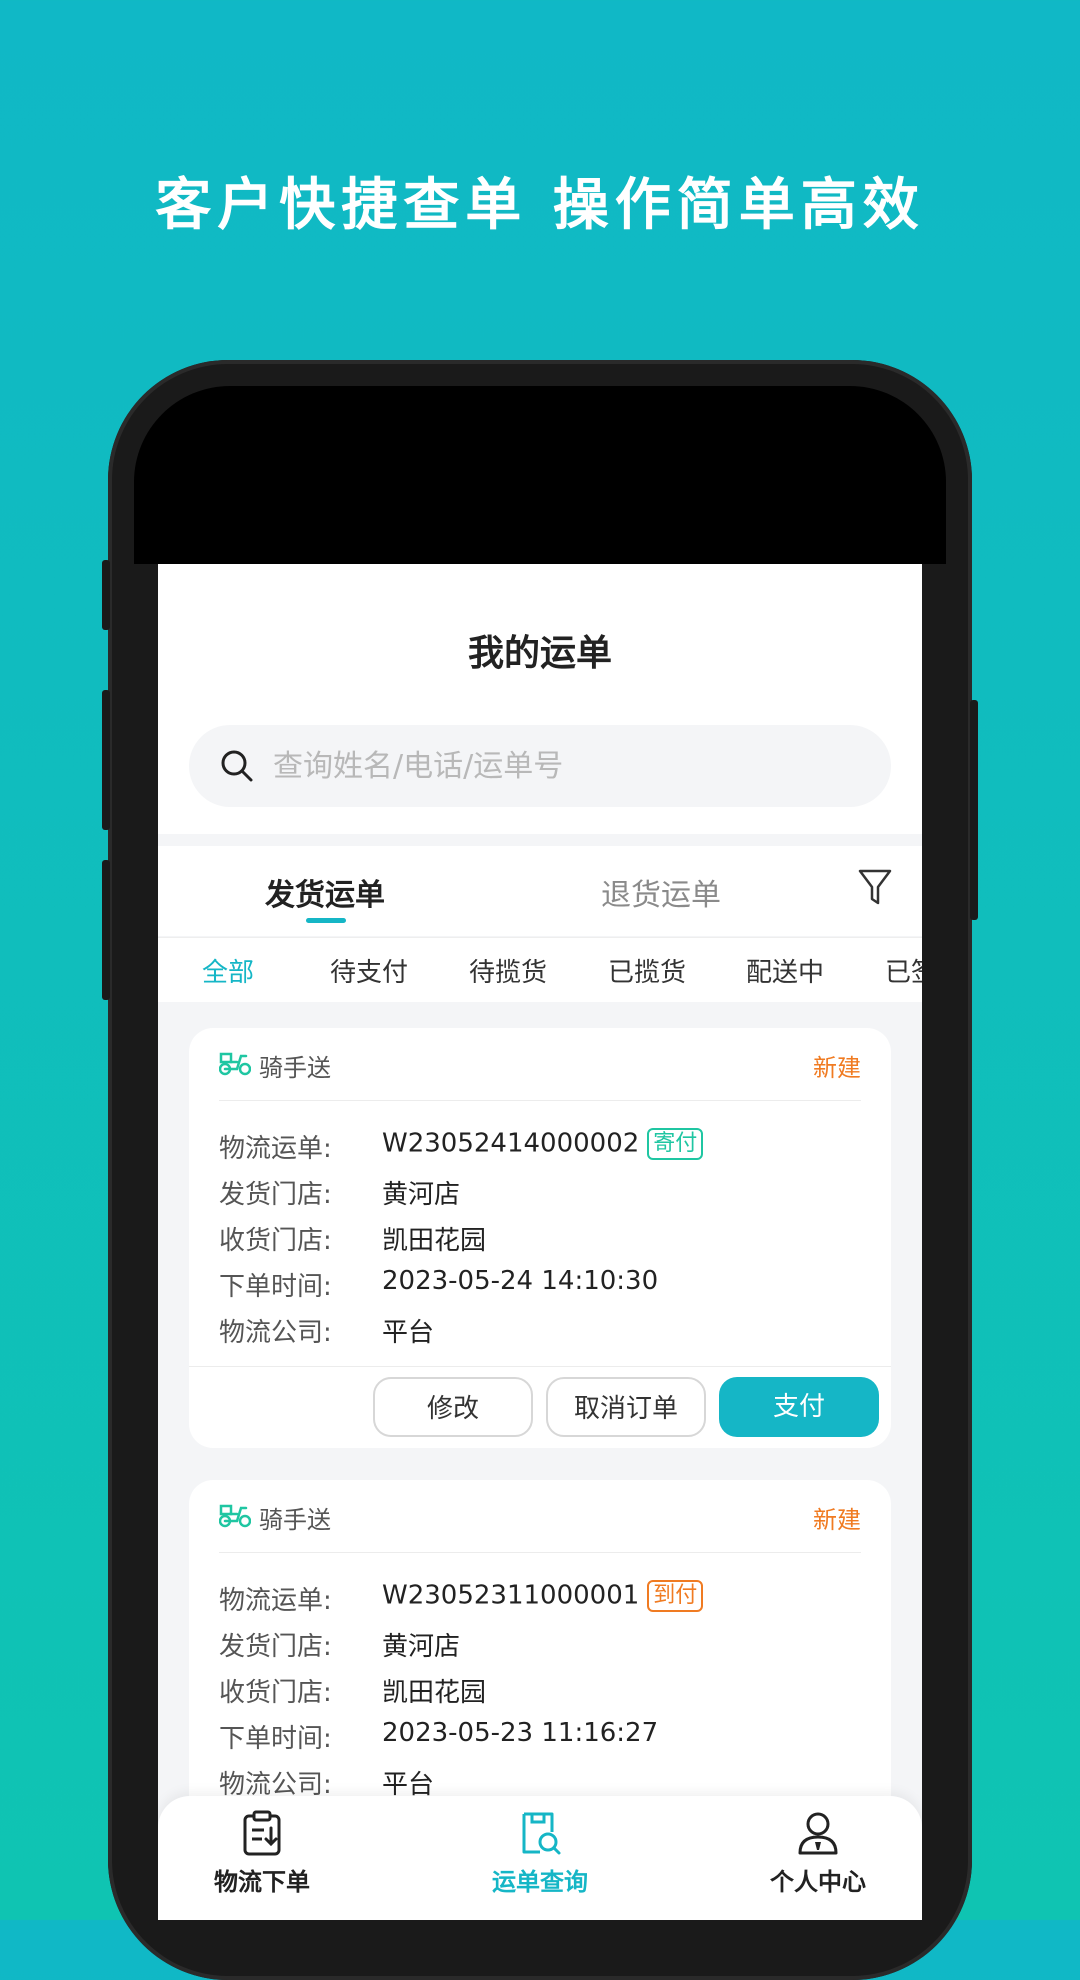 Image resolution: width=1080 pixels, height=1980 pixels. I want to click on status-filter-signed: 已签, so click(903, 970).